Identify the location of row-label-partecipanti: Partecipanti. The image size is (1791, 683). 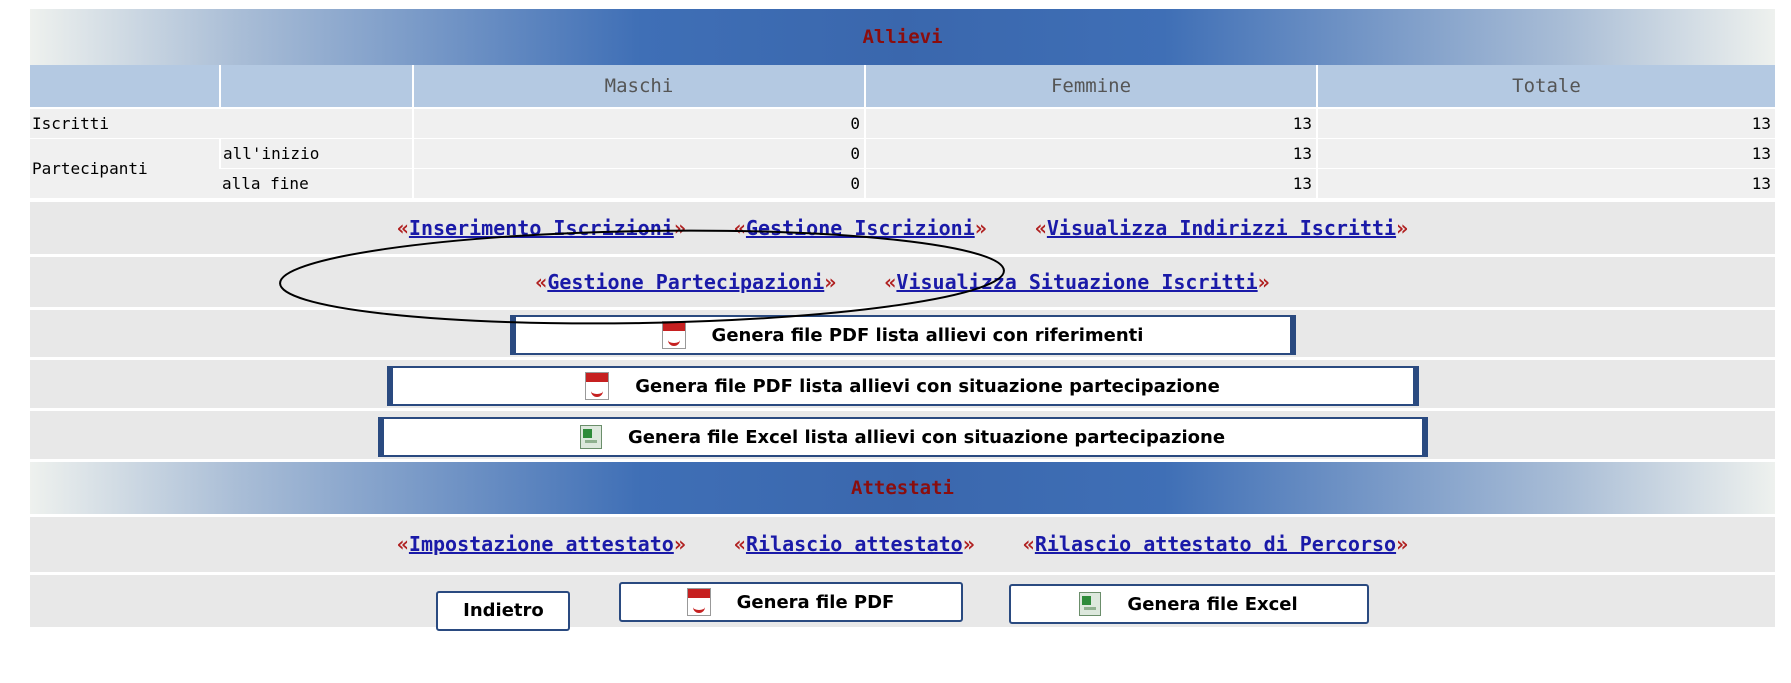
(125, 168).